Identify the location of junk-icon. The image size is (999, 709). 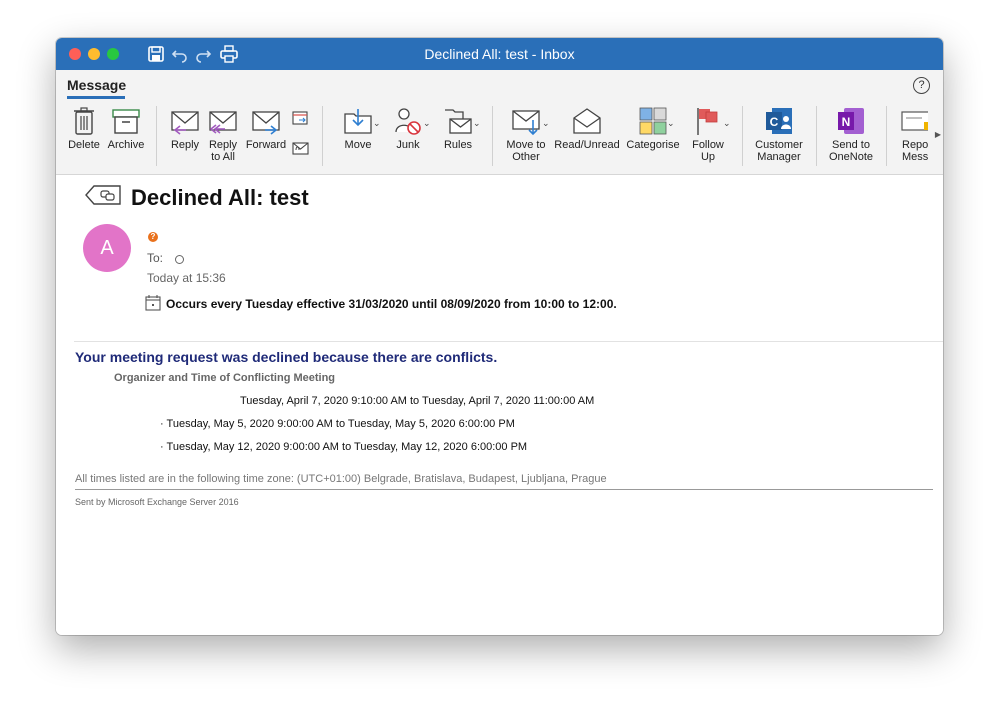
(408, 121).